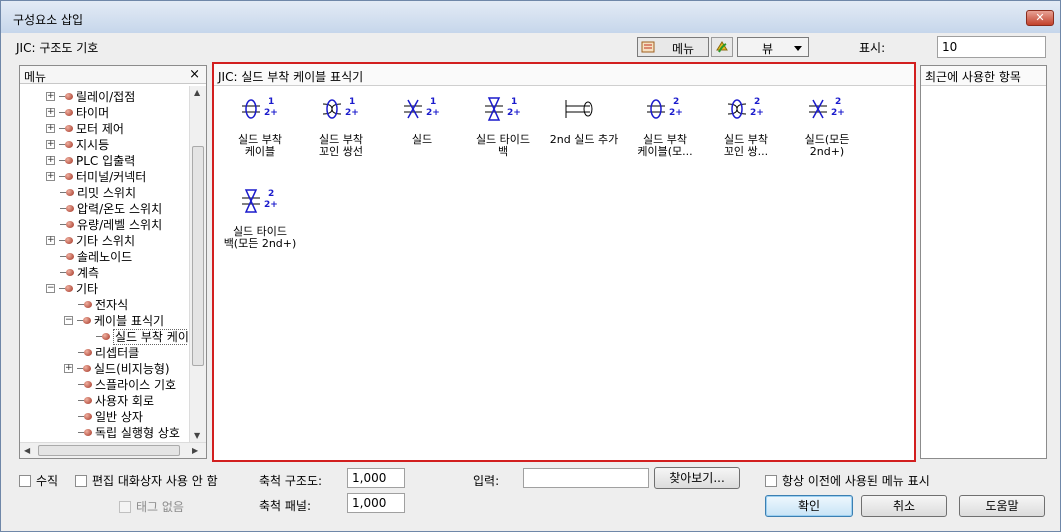  Describe the element at coordinates (79, 272) in the screenshot. I see `tree-item: 계측` at that location.